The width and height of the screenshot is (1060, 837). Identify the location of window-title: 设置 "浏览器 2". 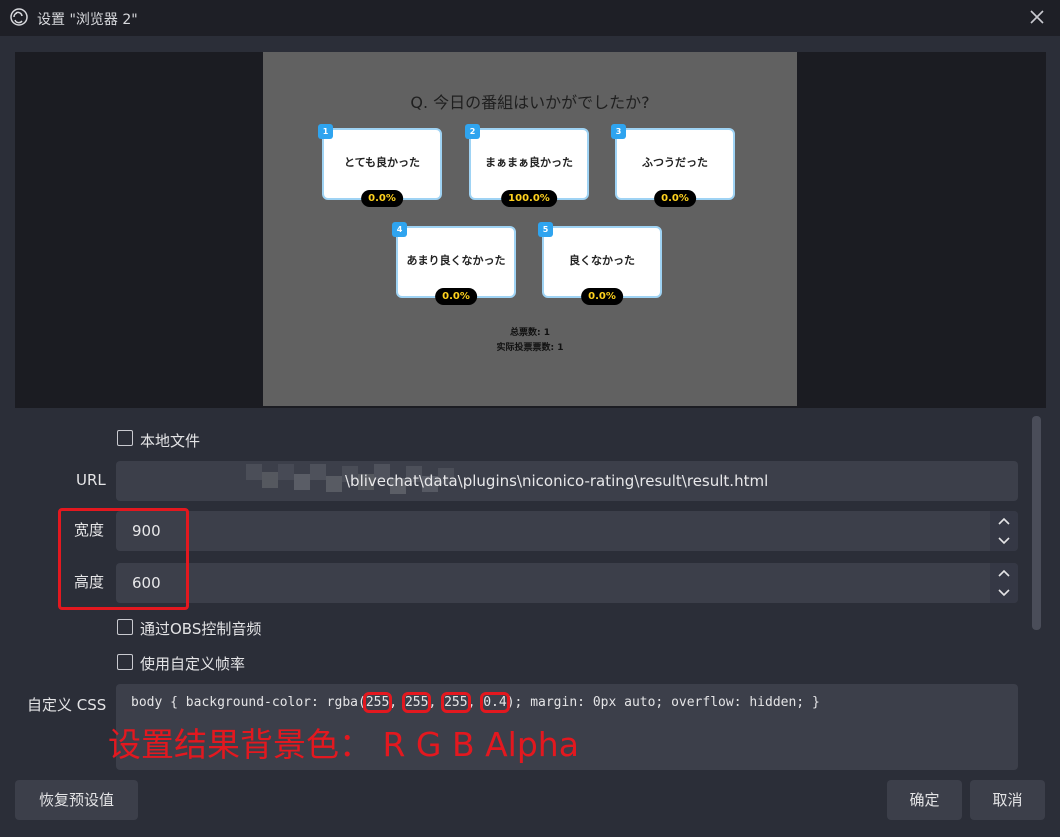
(87, 20).